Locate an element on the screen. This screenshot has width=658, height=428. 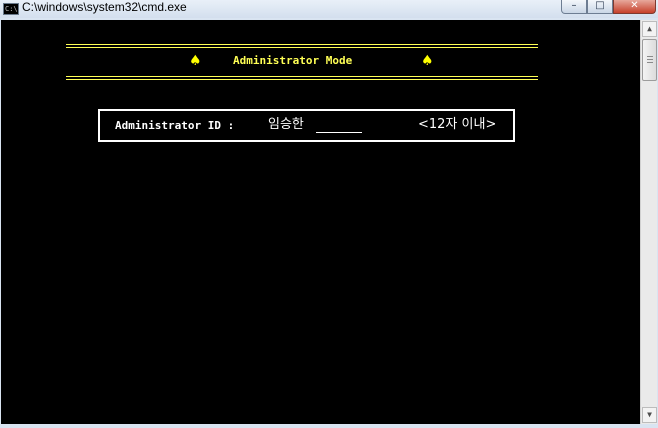
title-bar: C:\ C:\windows\system32\cmd.exe – □ ✕ is located at coordinates (329, 9).